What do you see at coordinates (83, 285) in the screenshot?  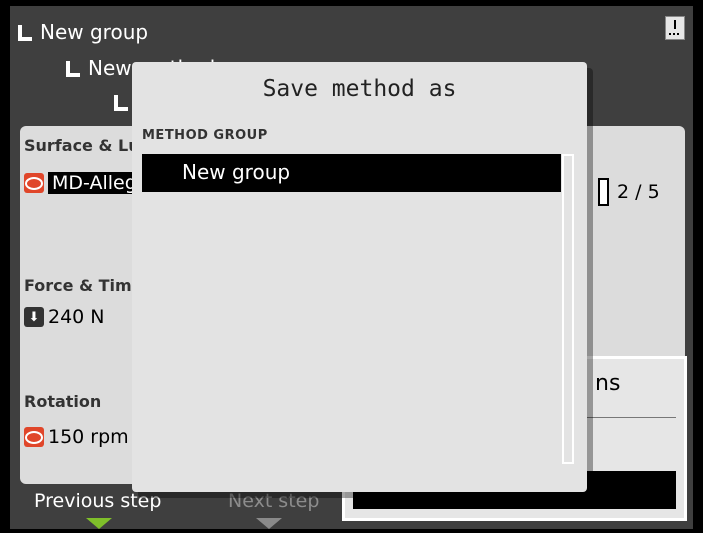 I see `force-section-title: Force & Time` at bounding box center [83, 285].